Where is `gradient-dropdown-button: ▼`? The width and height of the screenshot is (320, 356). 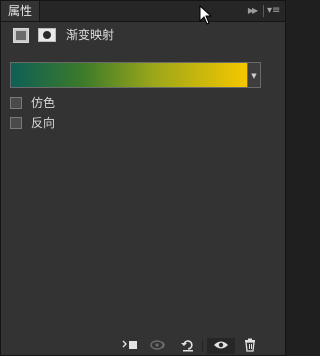 gradient-dropdown-button: ▼ is located at coordinates (254, 75).